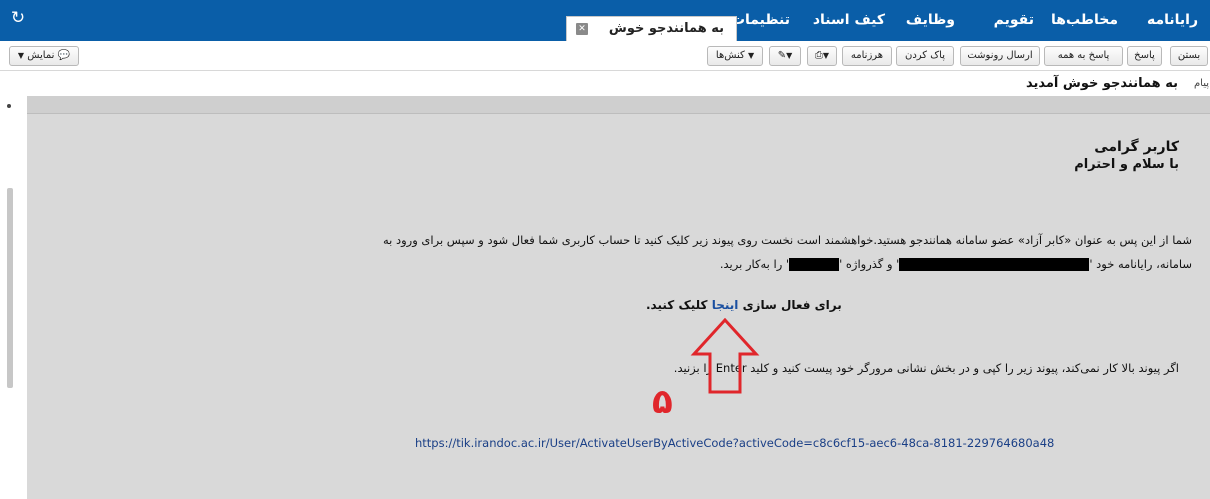  Describe the element at coordinates (725, 305) in the screenshot. I see `activation-link: اینجا` at that location.